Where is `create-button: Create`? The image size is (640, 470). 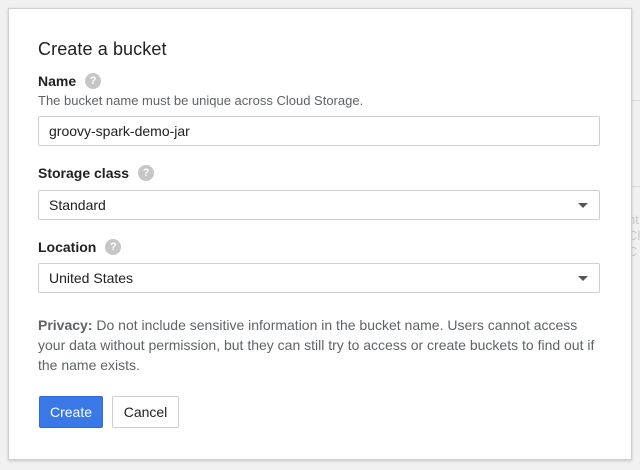
create-button: Create is located at coordinates (71, 412).